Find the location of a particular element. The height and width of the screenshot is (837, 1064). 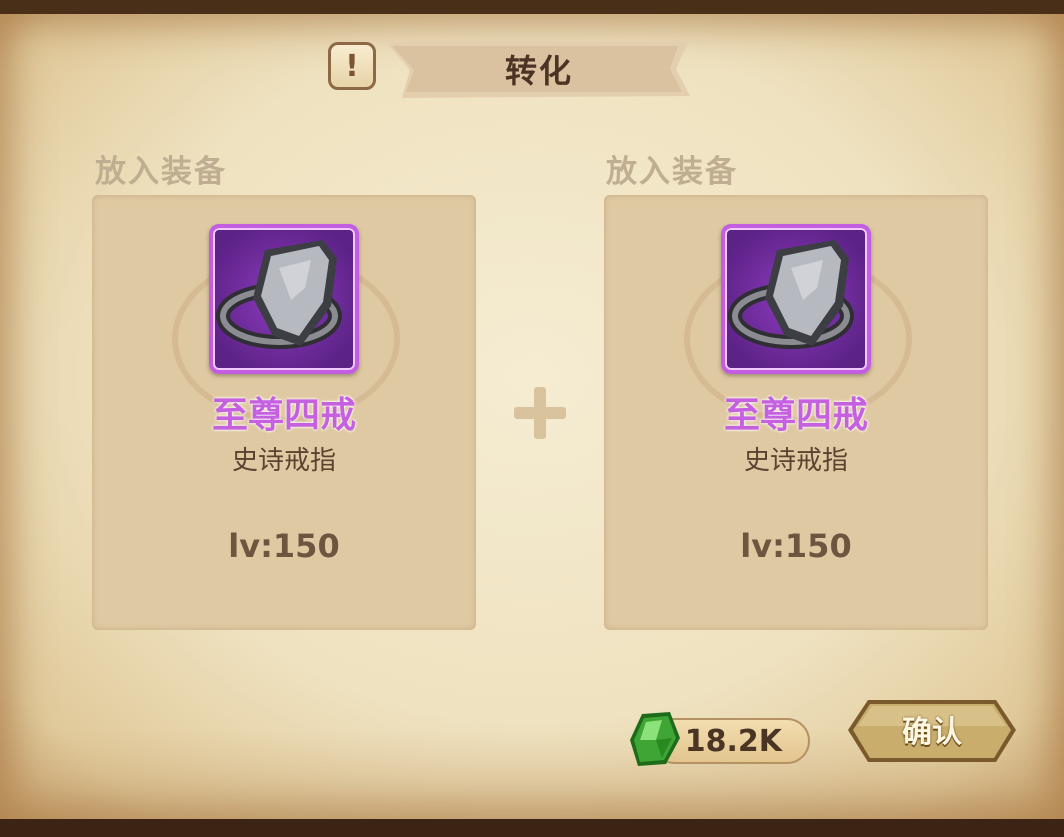

green-gem-icon is located at coordinates (655, 739).